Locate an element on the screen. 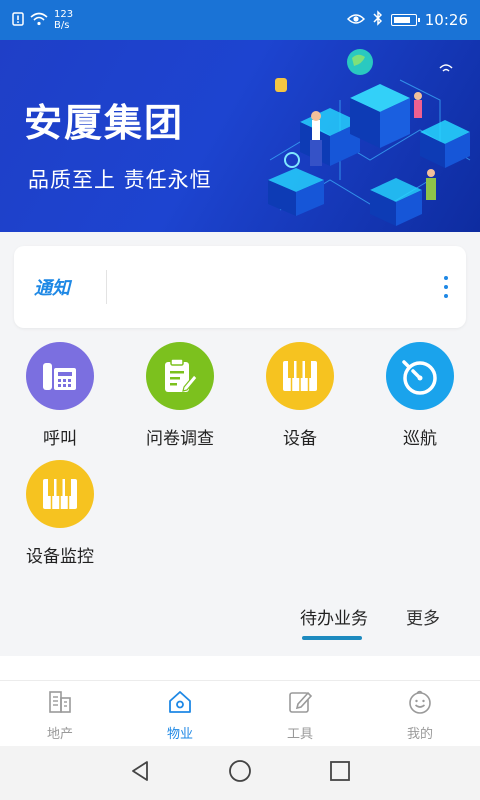 The width and height of the screenshot is (480, 800). grid-item-patrol: 巡航 is located at coordinates (420, 395).